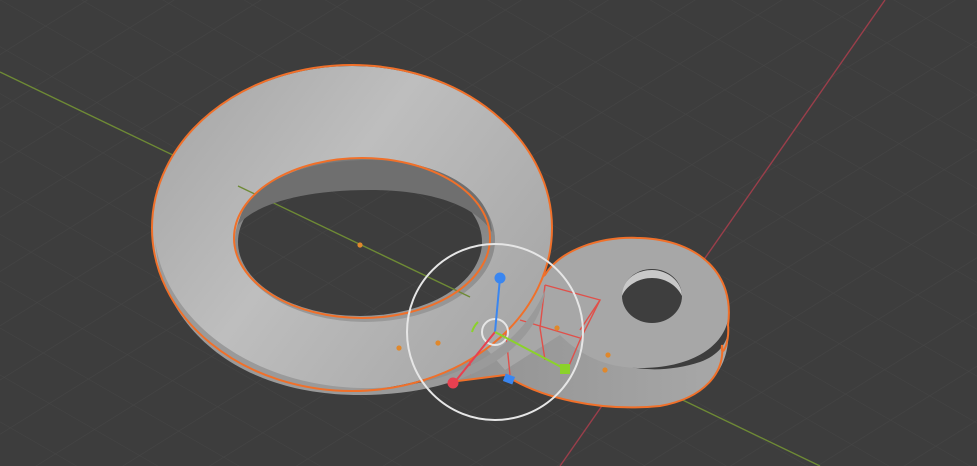 The image size is (977, 466). What do you see at coordinates (453, 383) in the screenshot?
I see `gizmo-x-handle` at bounding box center [453, 383].